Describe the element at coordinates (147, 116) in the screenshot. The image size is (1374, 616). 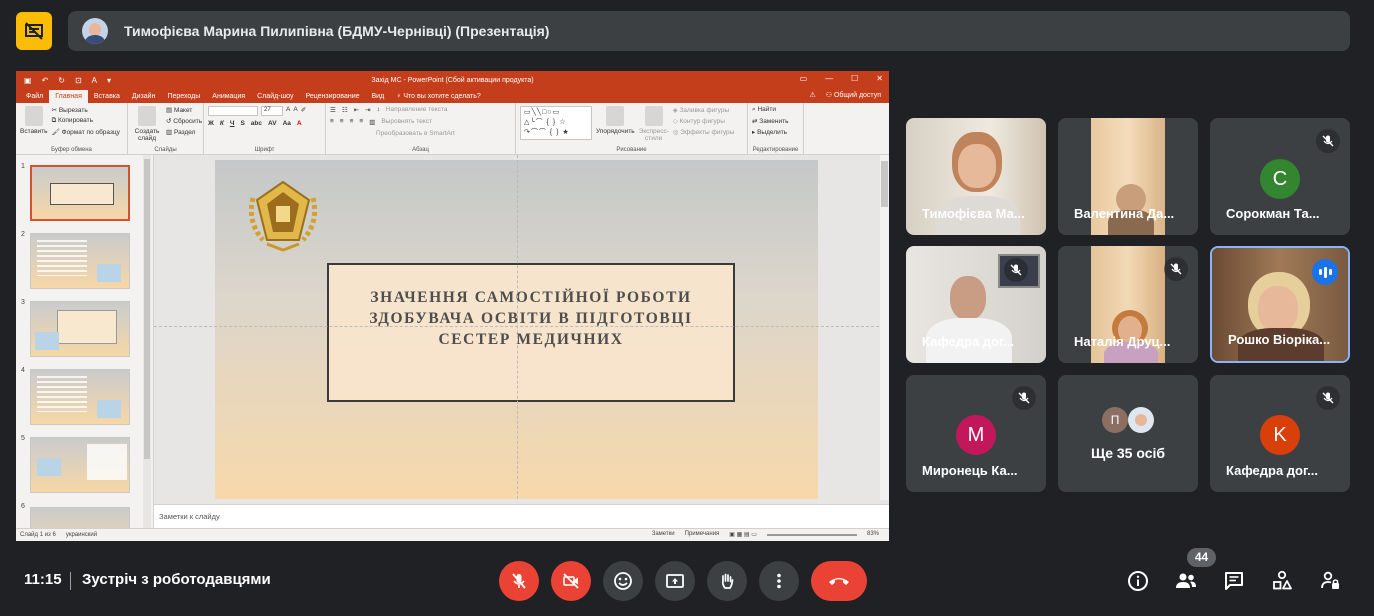
I see `new-slide-icon` at that location.